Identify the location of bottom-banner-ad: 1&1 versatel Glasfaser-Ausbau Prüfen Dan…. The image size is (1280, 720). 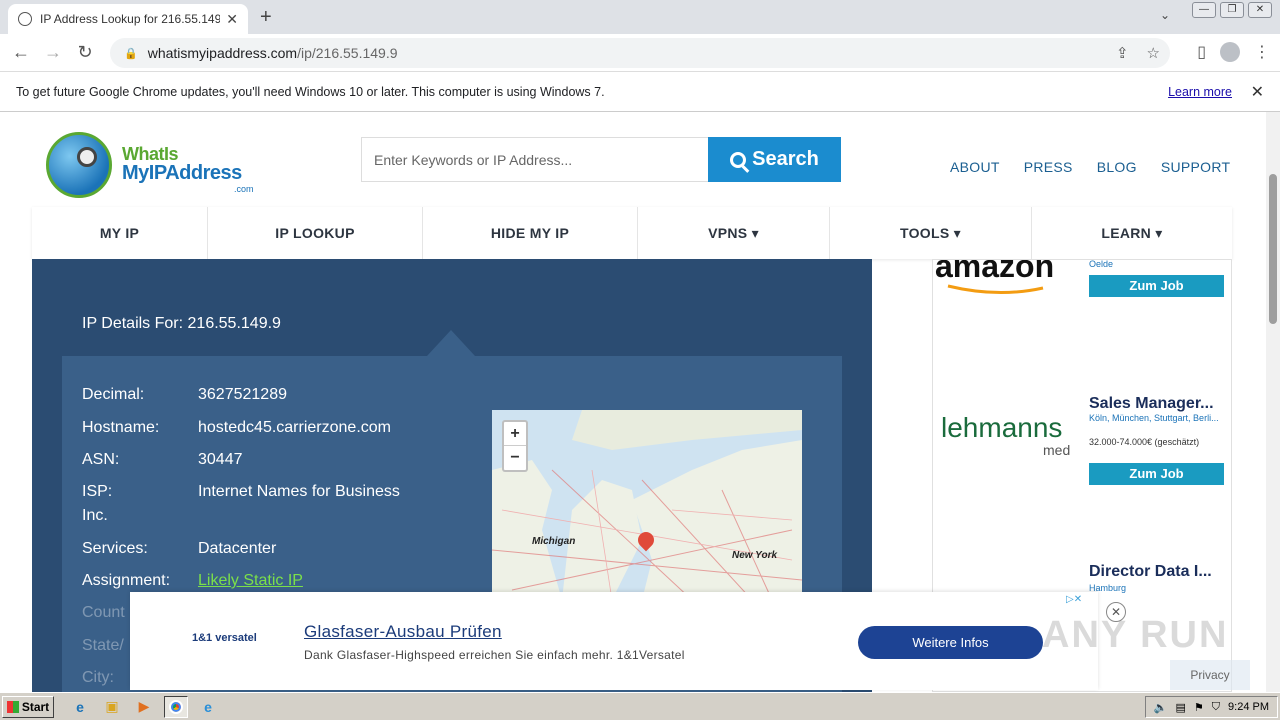
(614, 641).